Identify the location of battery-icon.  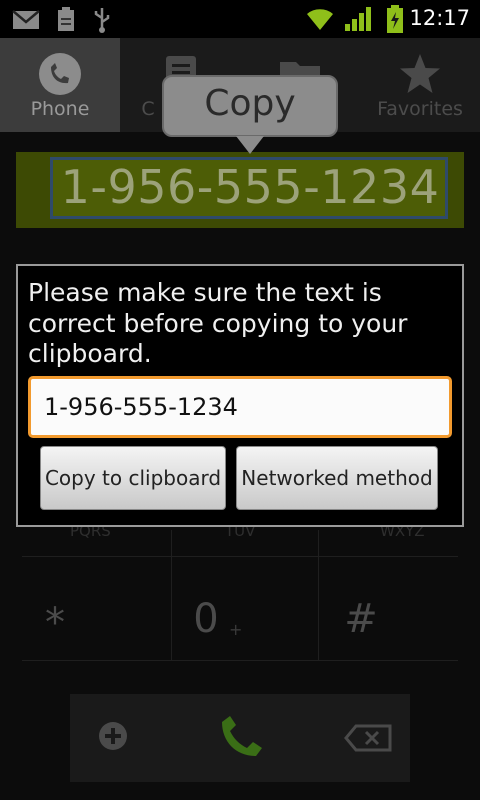
(395, 19).